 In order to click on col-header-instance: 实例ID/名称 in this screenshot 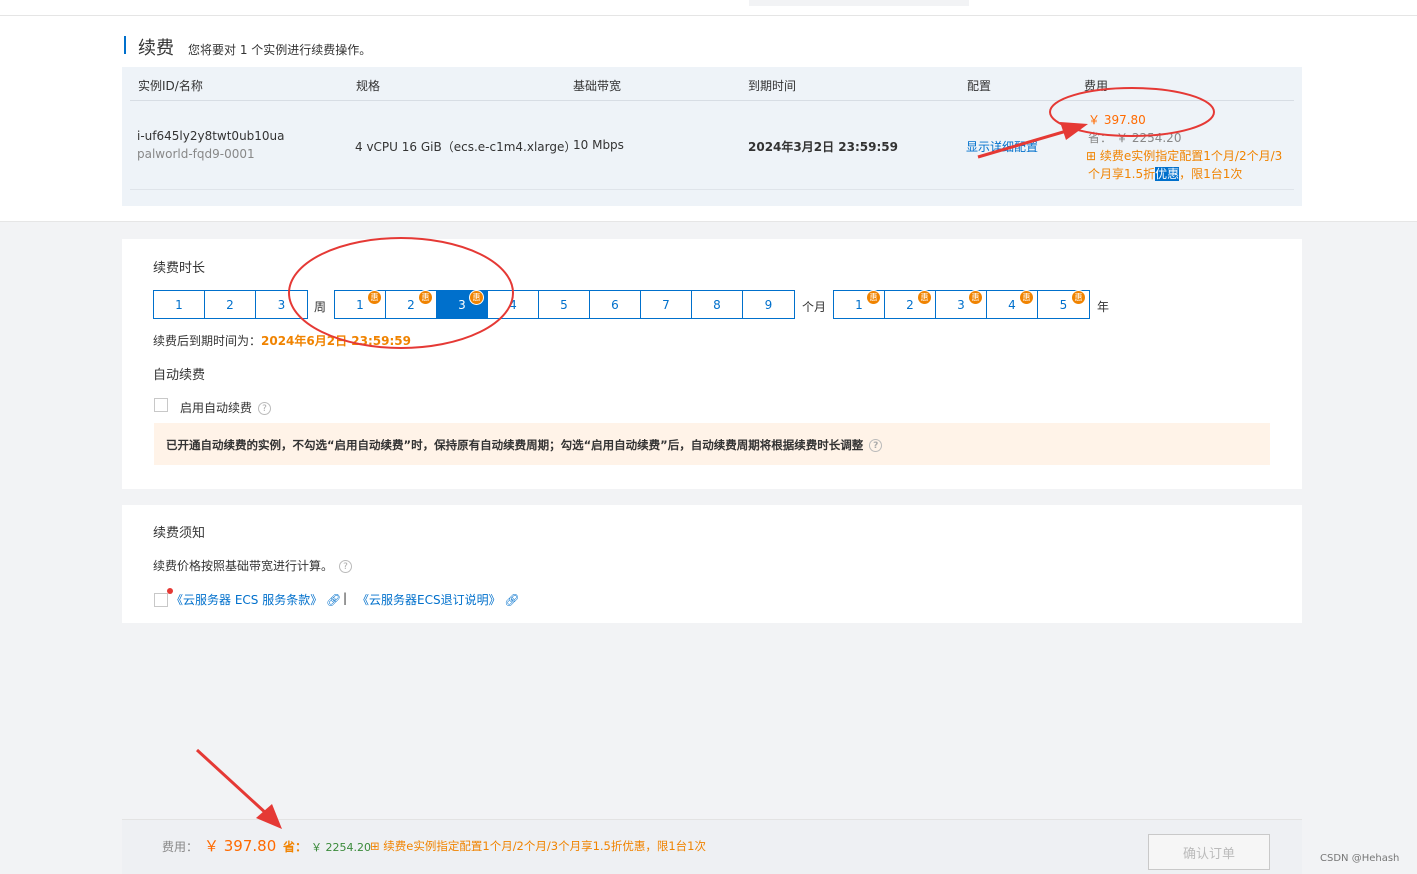, I will do `click(170, 86)`.